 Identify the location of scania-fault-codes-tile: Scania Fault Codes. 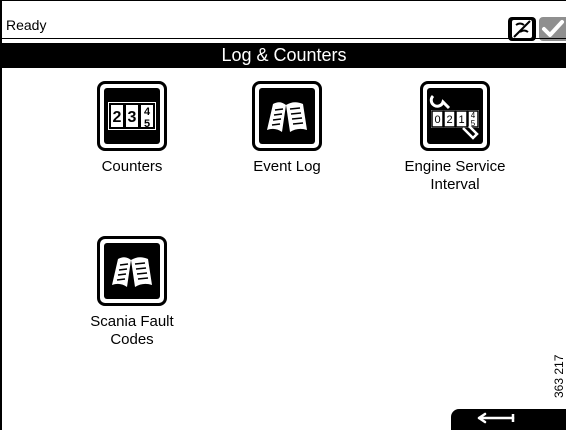
(132, 292).